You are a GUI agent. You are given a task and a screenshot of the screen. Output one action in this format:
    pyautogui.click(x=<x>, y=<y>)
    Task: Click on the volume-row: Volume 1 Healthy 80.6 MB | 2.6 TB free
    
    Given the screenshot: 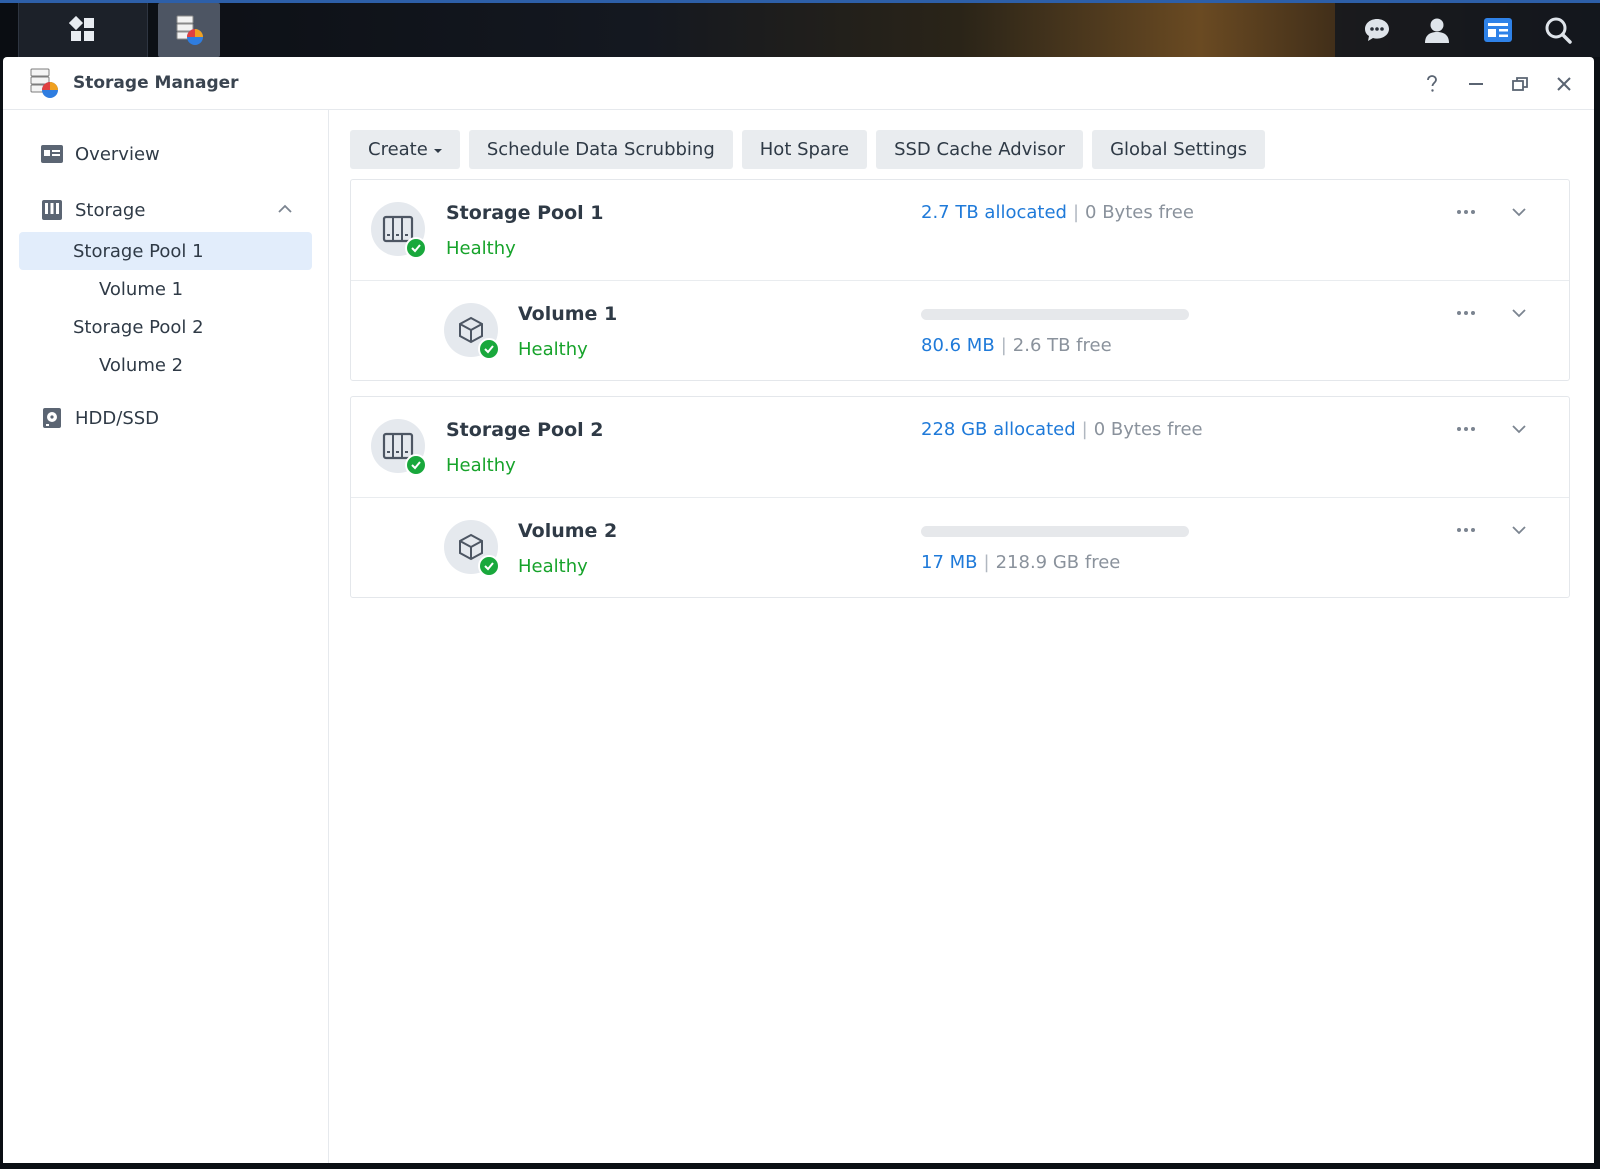 What is the action you would take?
    pyautogui.click(x=960, y=330)
    